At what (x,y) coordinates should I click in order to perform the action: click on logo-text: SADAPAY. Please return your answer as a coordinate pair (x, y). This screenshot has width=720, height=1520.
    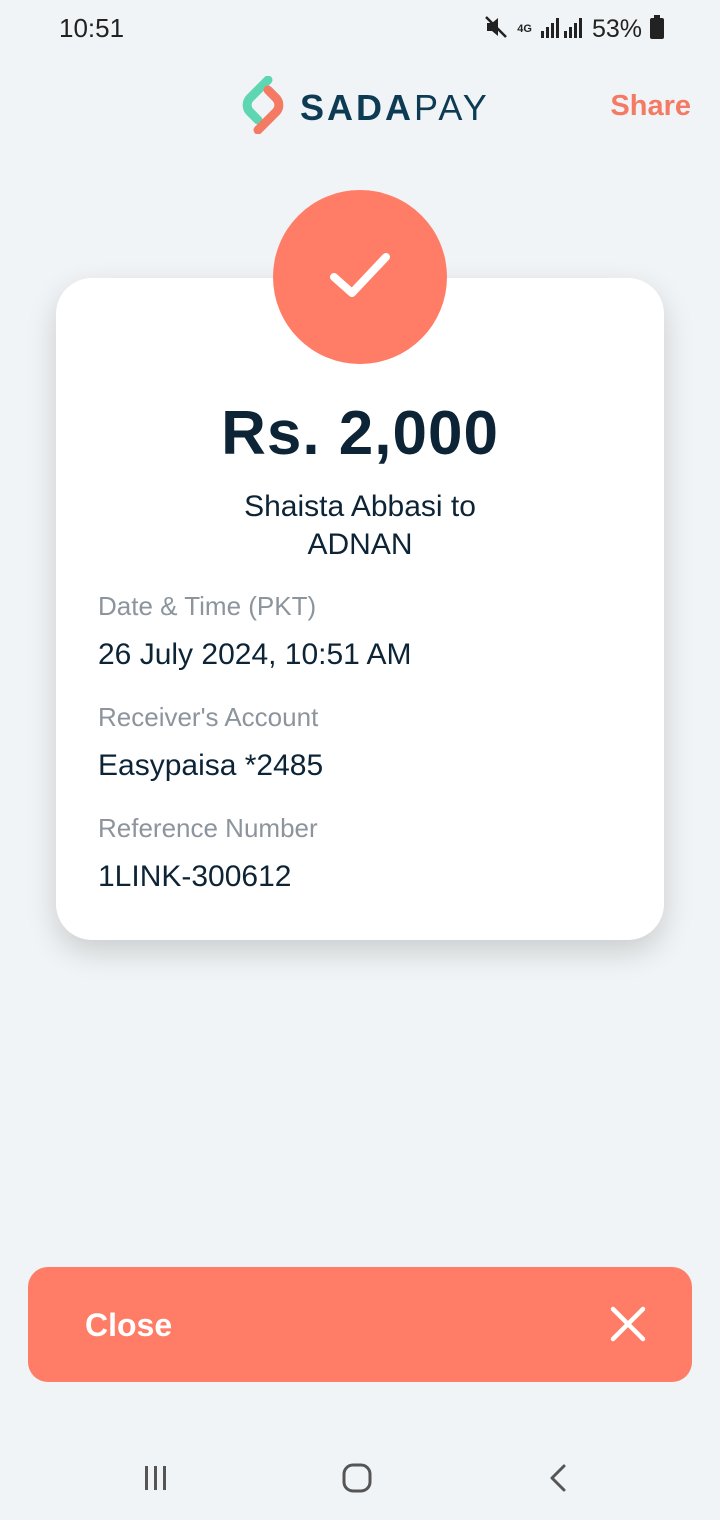
    Looking at the image, I should click on (395, 108).